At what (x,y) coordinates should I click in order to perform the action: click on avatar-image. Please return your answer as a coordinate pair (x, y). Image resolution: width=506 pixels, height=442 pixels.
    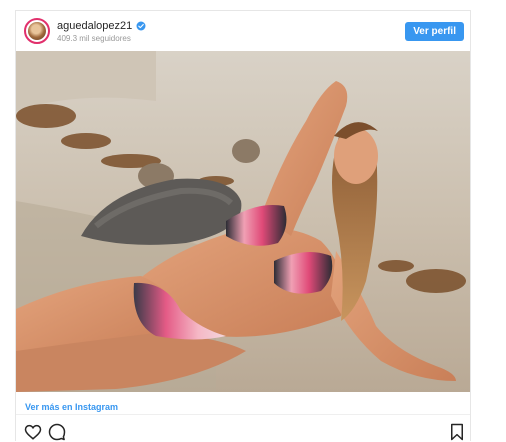
    Looking at the image, I should click on (37, 31).